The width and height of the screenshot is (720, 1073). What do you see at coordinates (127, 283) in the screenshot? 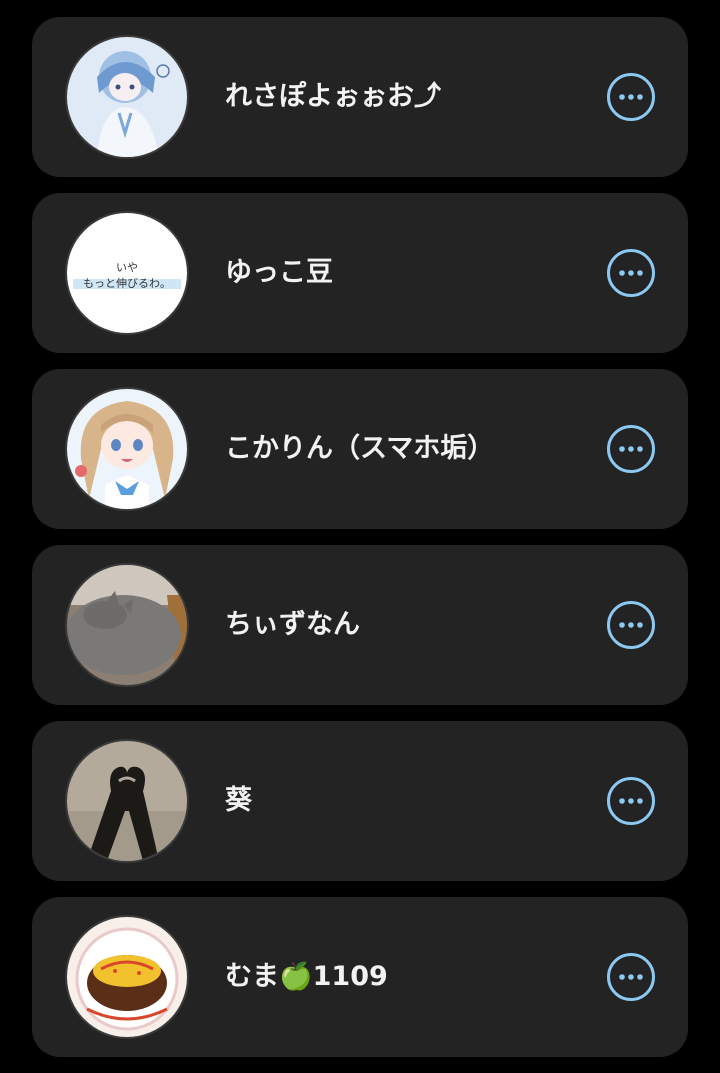
I see `avatar-text-bottom: もっと伸びるわ。` at bounding box center [127, 283].